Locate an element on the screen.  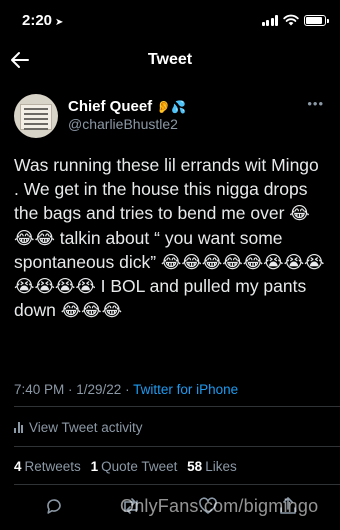
avatar is located at coordinates (36, 116).